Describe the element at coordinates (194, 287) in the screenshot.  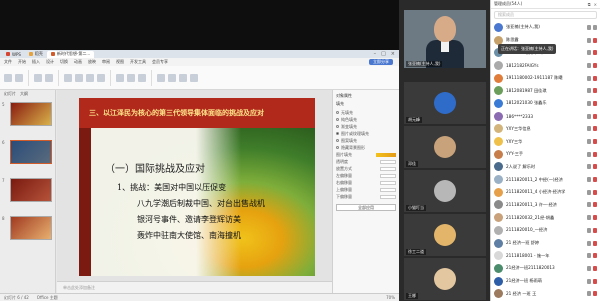
I see `notes-area: 单击此处添加备注` at that location.